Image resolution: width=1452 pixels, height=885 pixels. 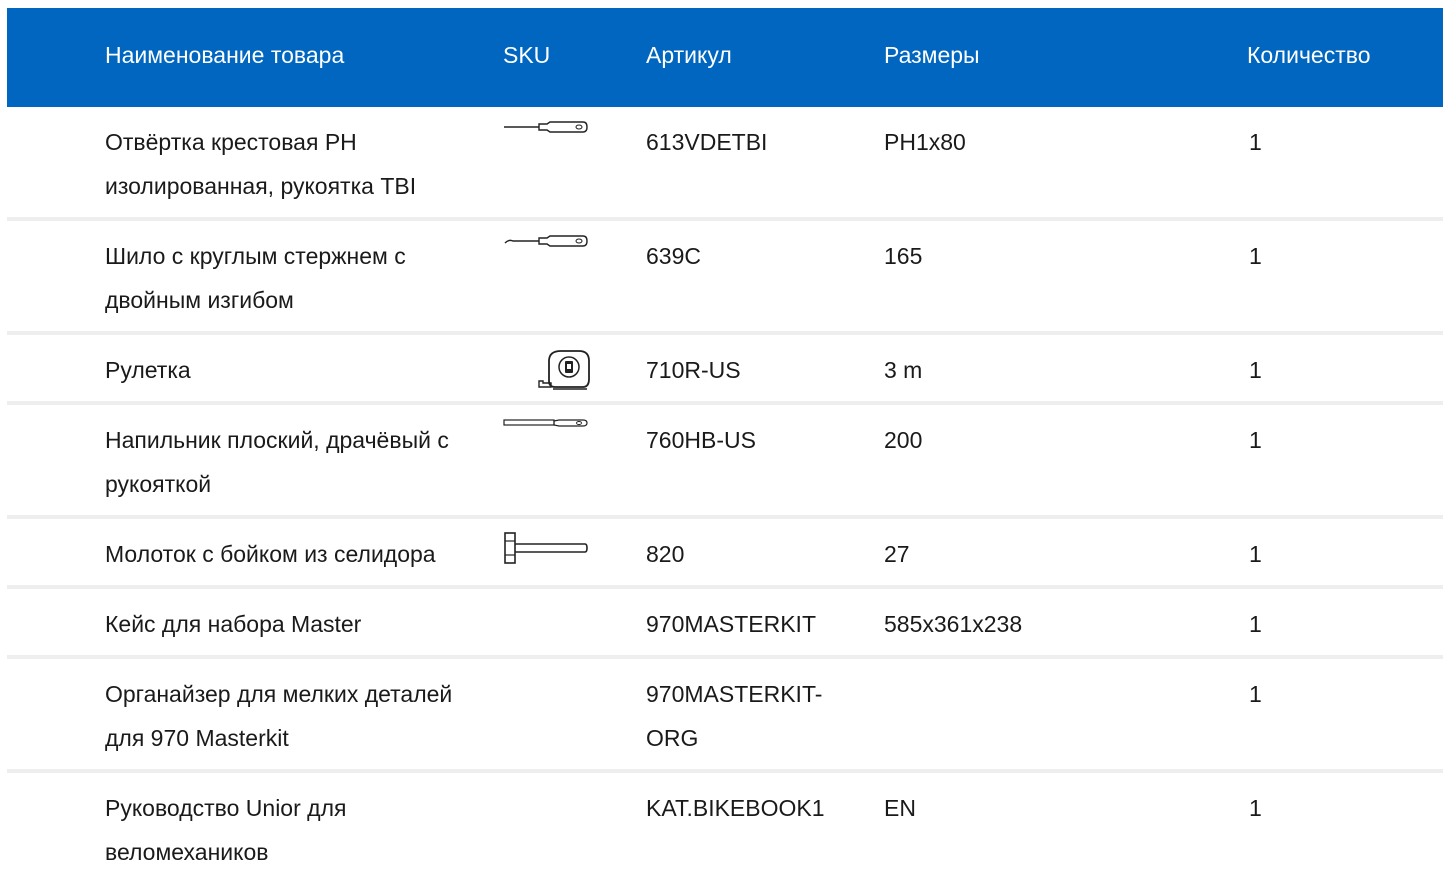 What do you see at coordinates (665, 554) in the screenshot?
I see `article-number: 820` at bounding box center [665, 554].